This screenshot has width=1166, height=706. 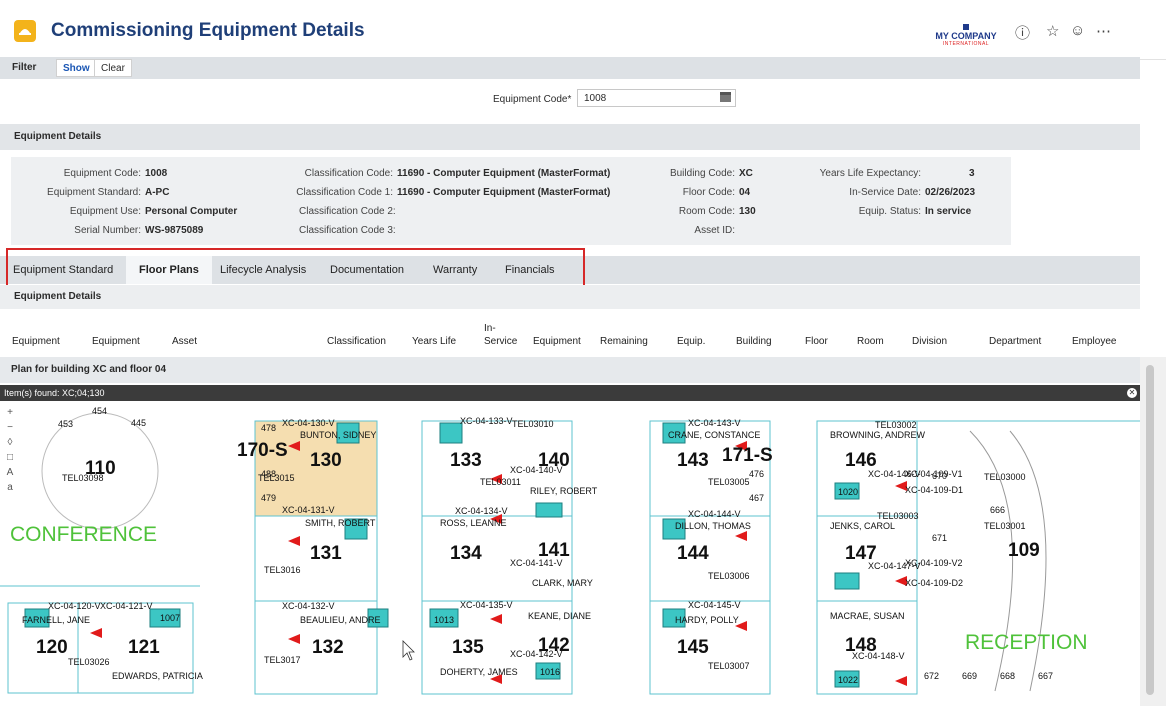 I want to click on seat-number: 445, so click(x=138, y=423).